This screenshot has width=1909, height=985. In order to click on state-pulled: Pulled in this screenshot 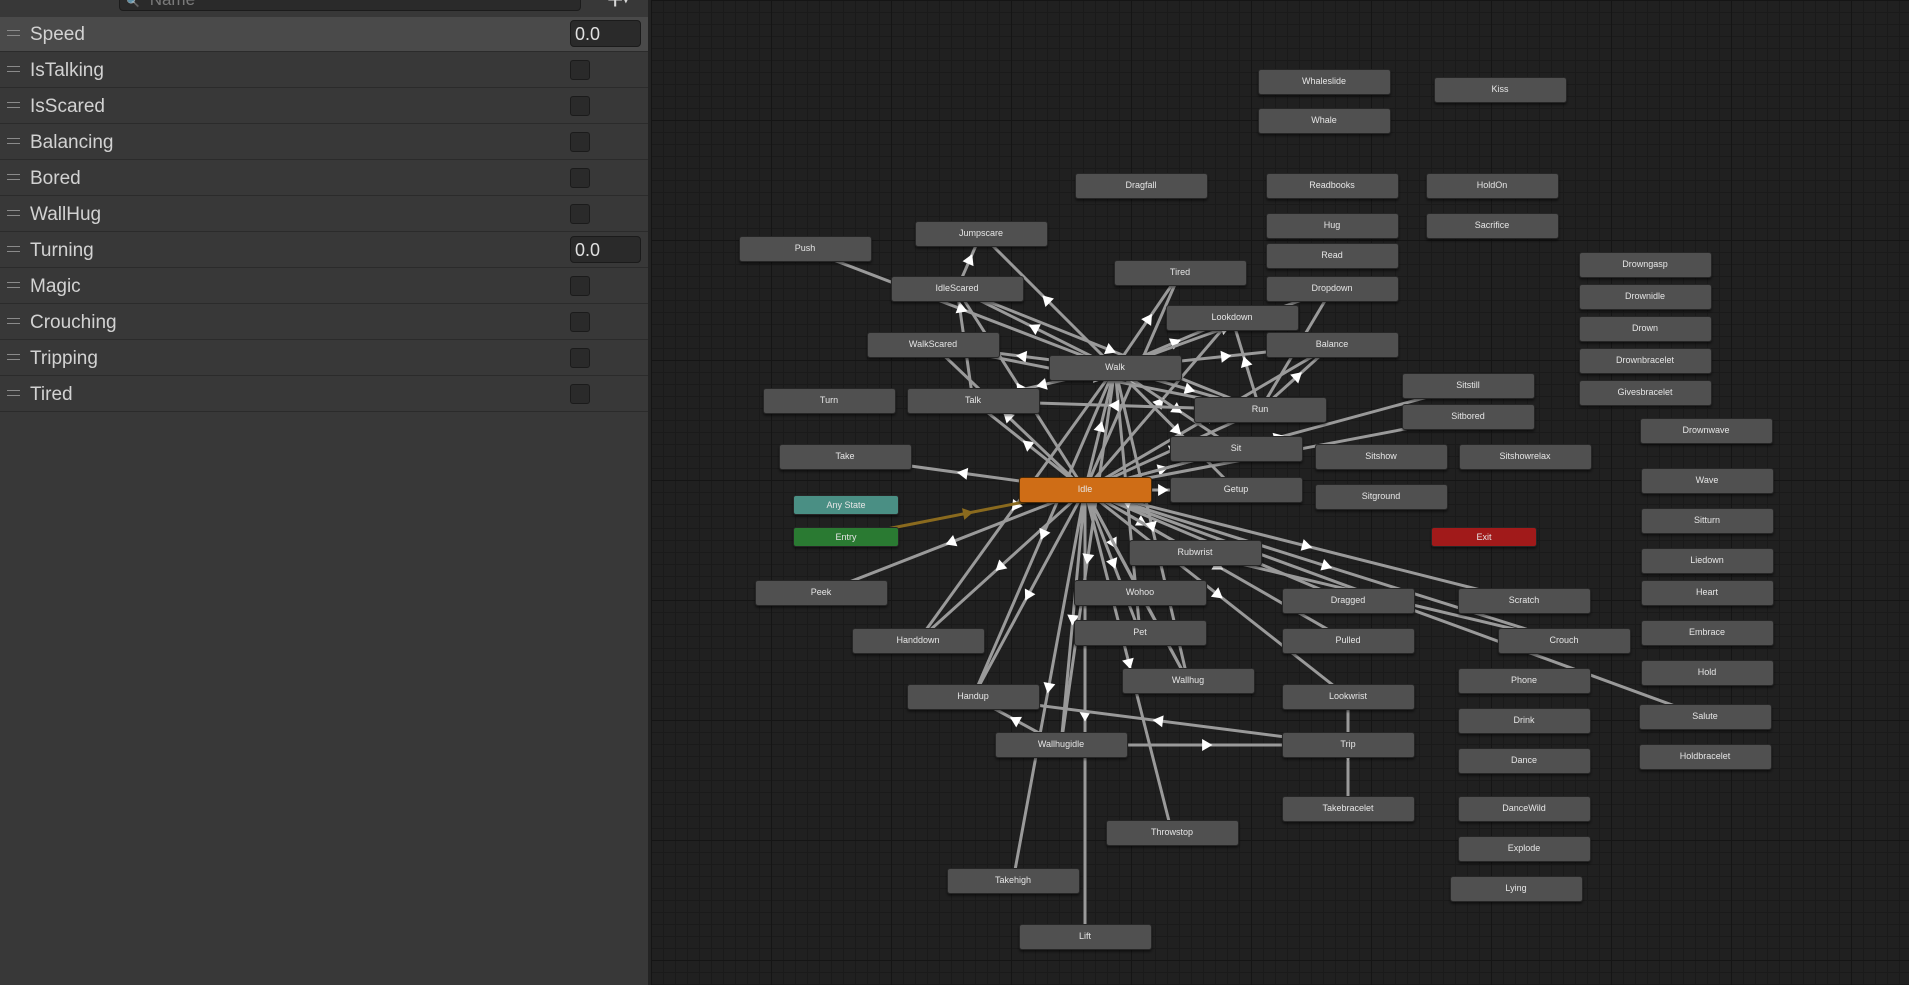, I will do `click(1348, 641)`.